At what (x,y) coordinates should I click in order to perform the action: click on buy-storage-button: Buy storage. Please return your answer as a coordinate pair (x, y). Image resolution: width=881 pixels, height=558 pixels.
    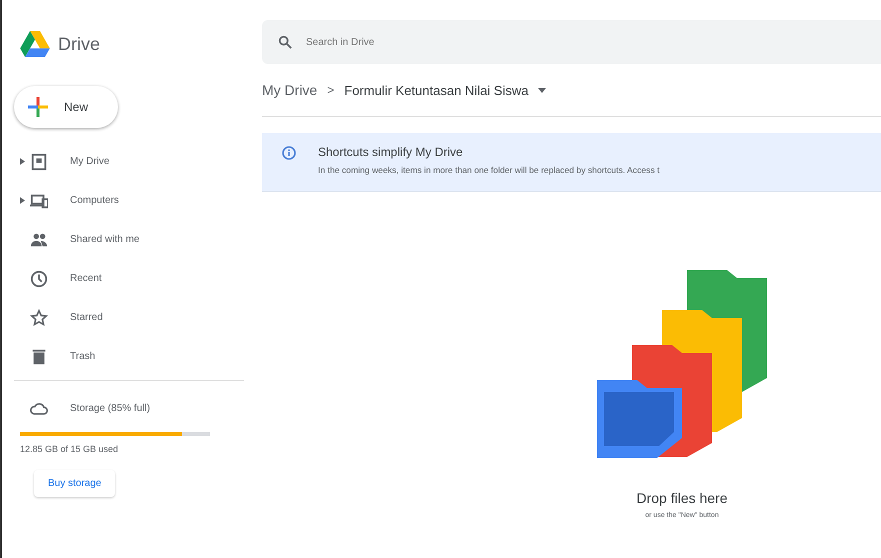
    Looking at the image, I should click on (75, 483).